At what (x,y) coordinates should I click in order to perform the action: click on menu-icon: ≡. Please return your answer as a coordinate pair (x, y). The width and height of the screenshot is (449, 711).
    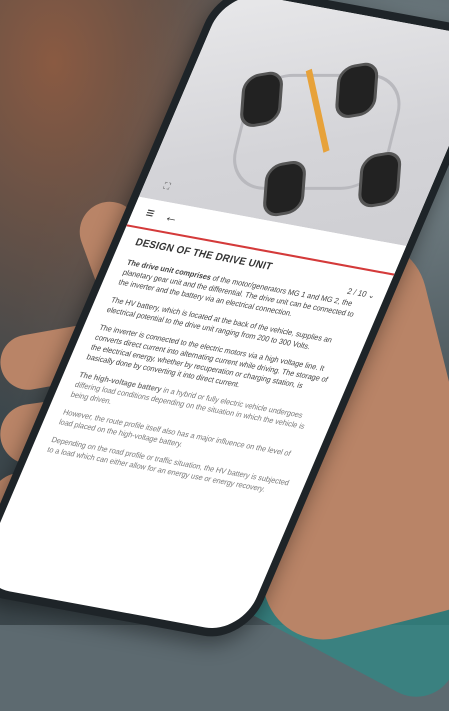
    Looking at the image, I should click on (150, 212).